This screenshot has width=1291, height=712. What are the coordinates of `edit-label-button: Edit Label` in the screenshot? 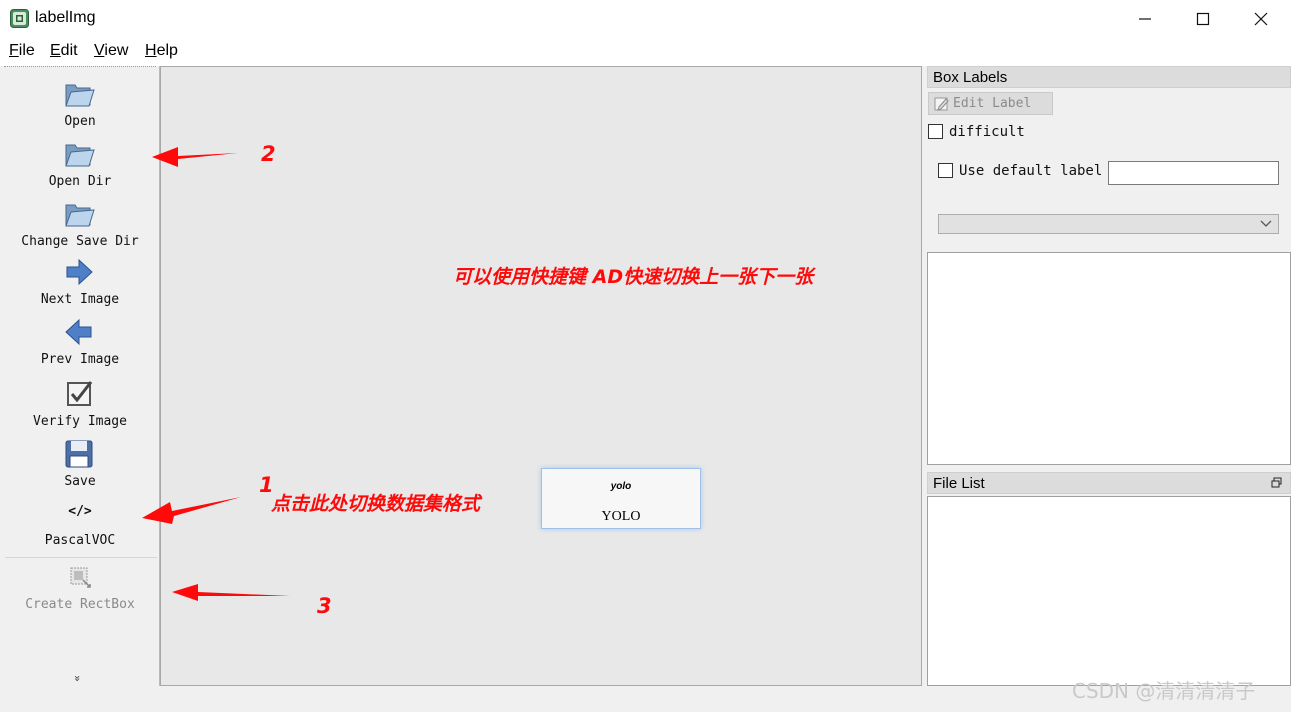 It's located at (990, 103).